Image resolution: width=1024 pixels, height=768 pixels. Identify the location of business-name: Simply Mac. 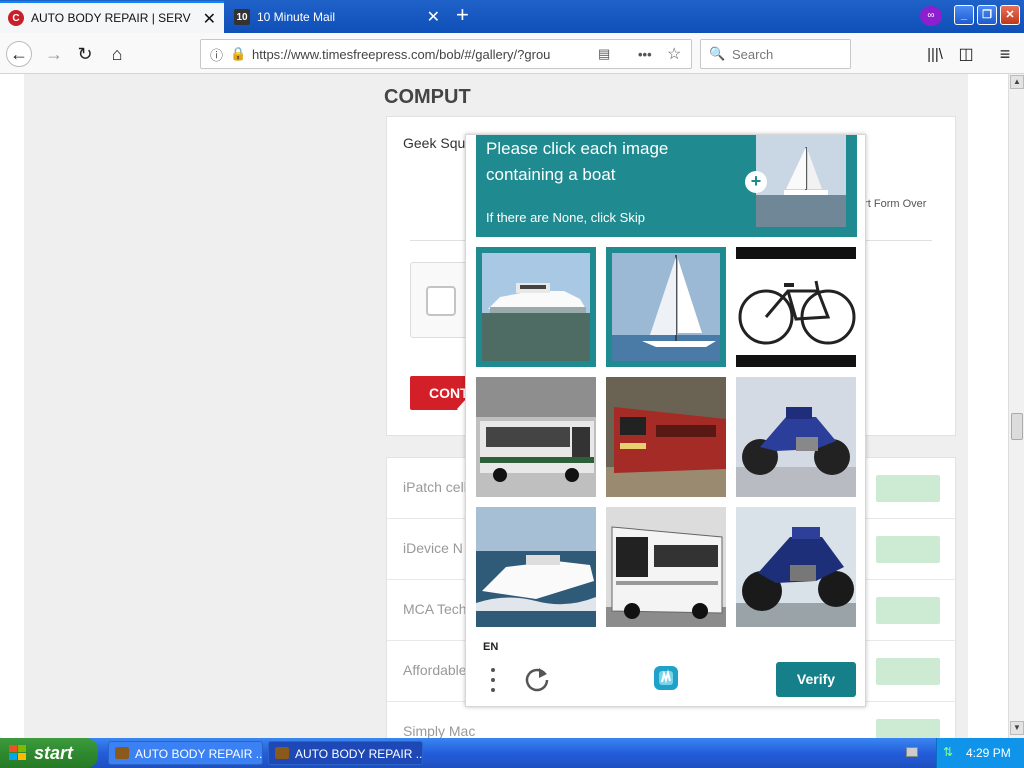
(439, 730).